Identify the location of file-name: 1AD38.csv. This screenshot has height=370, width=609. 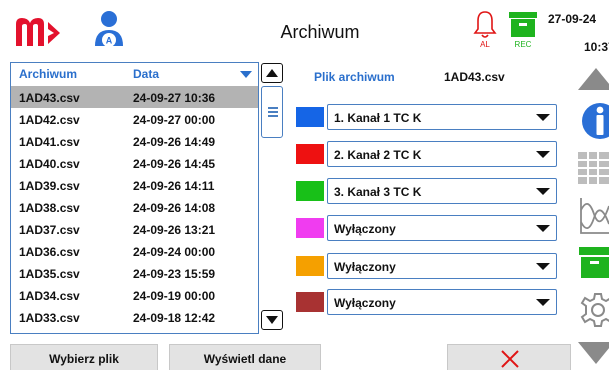
(49, 208).